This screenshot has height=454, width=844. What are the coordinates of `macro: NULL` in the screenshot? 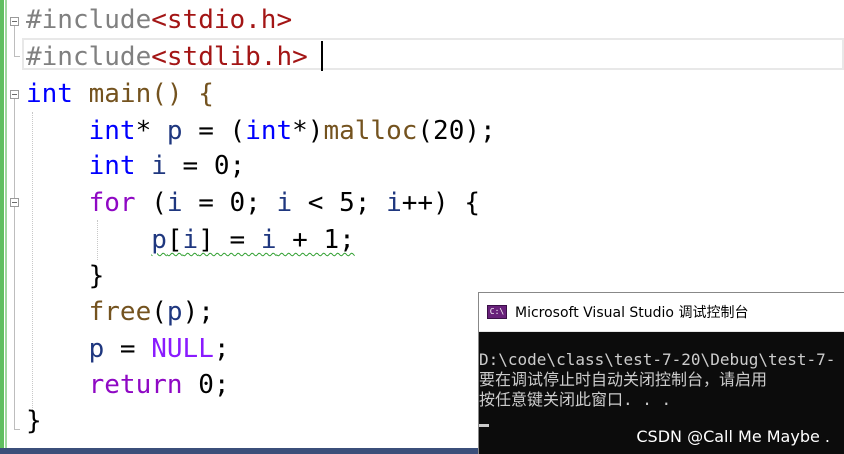 It's located at (182, 349).